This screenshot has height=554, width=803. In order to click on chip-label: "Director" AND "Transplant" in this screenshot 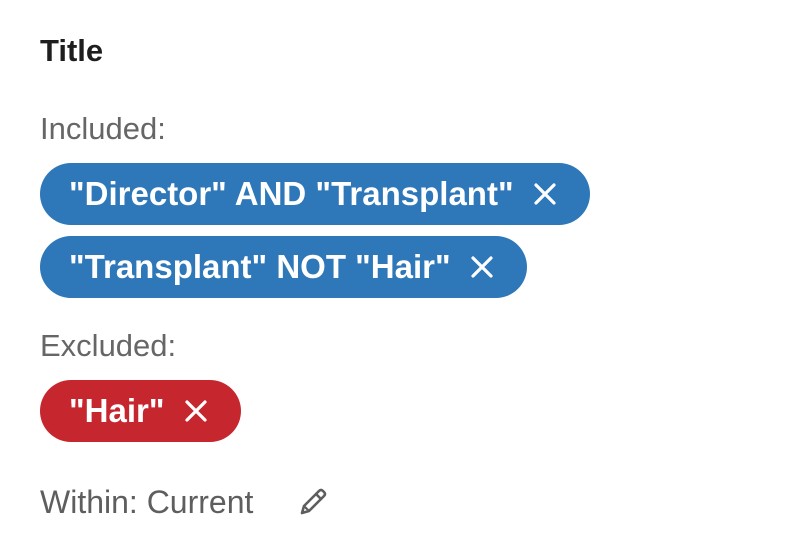, I will do `click(291, 193)`.